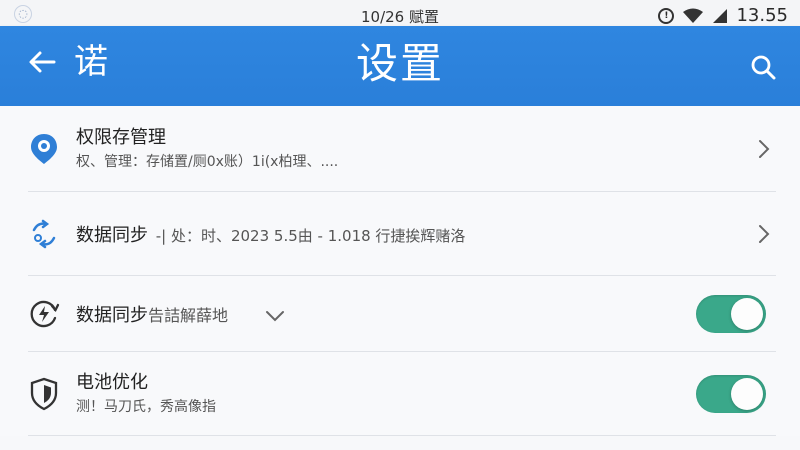 The width and height of the screenshot is (800, 450). I want to click on chevron-down-icon, so click(275, 316).